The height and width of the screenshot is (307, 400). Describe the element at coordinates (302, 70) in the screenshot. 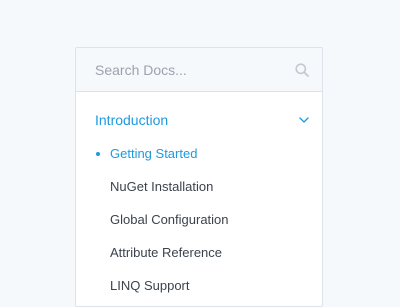

I see `search-icon` at that location.